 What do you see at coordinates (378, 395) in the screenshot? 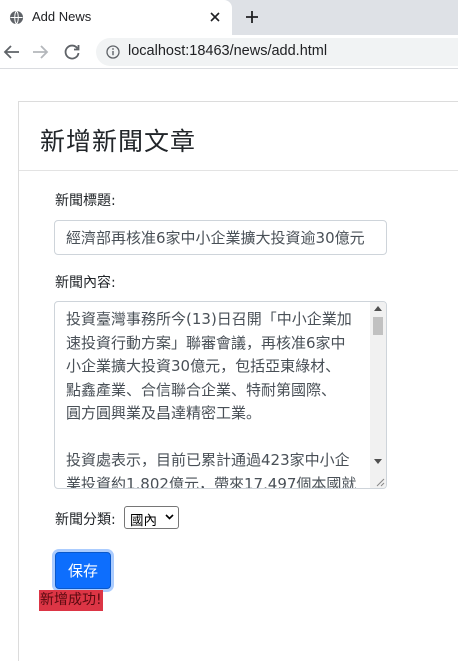
I see `scrollbar` at bounding box center [378, 395].